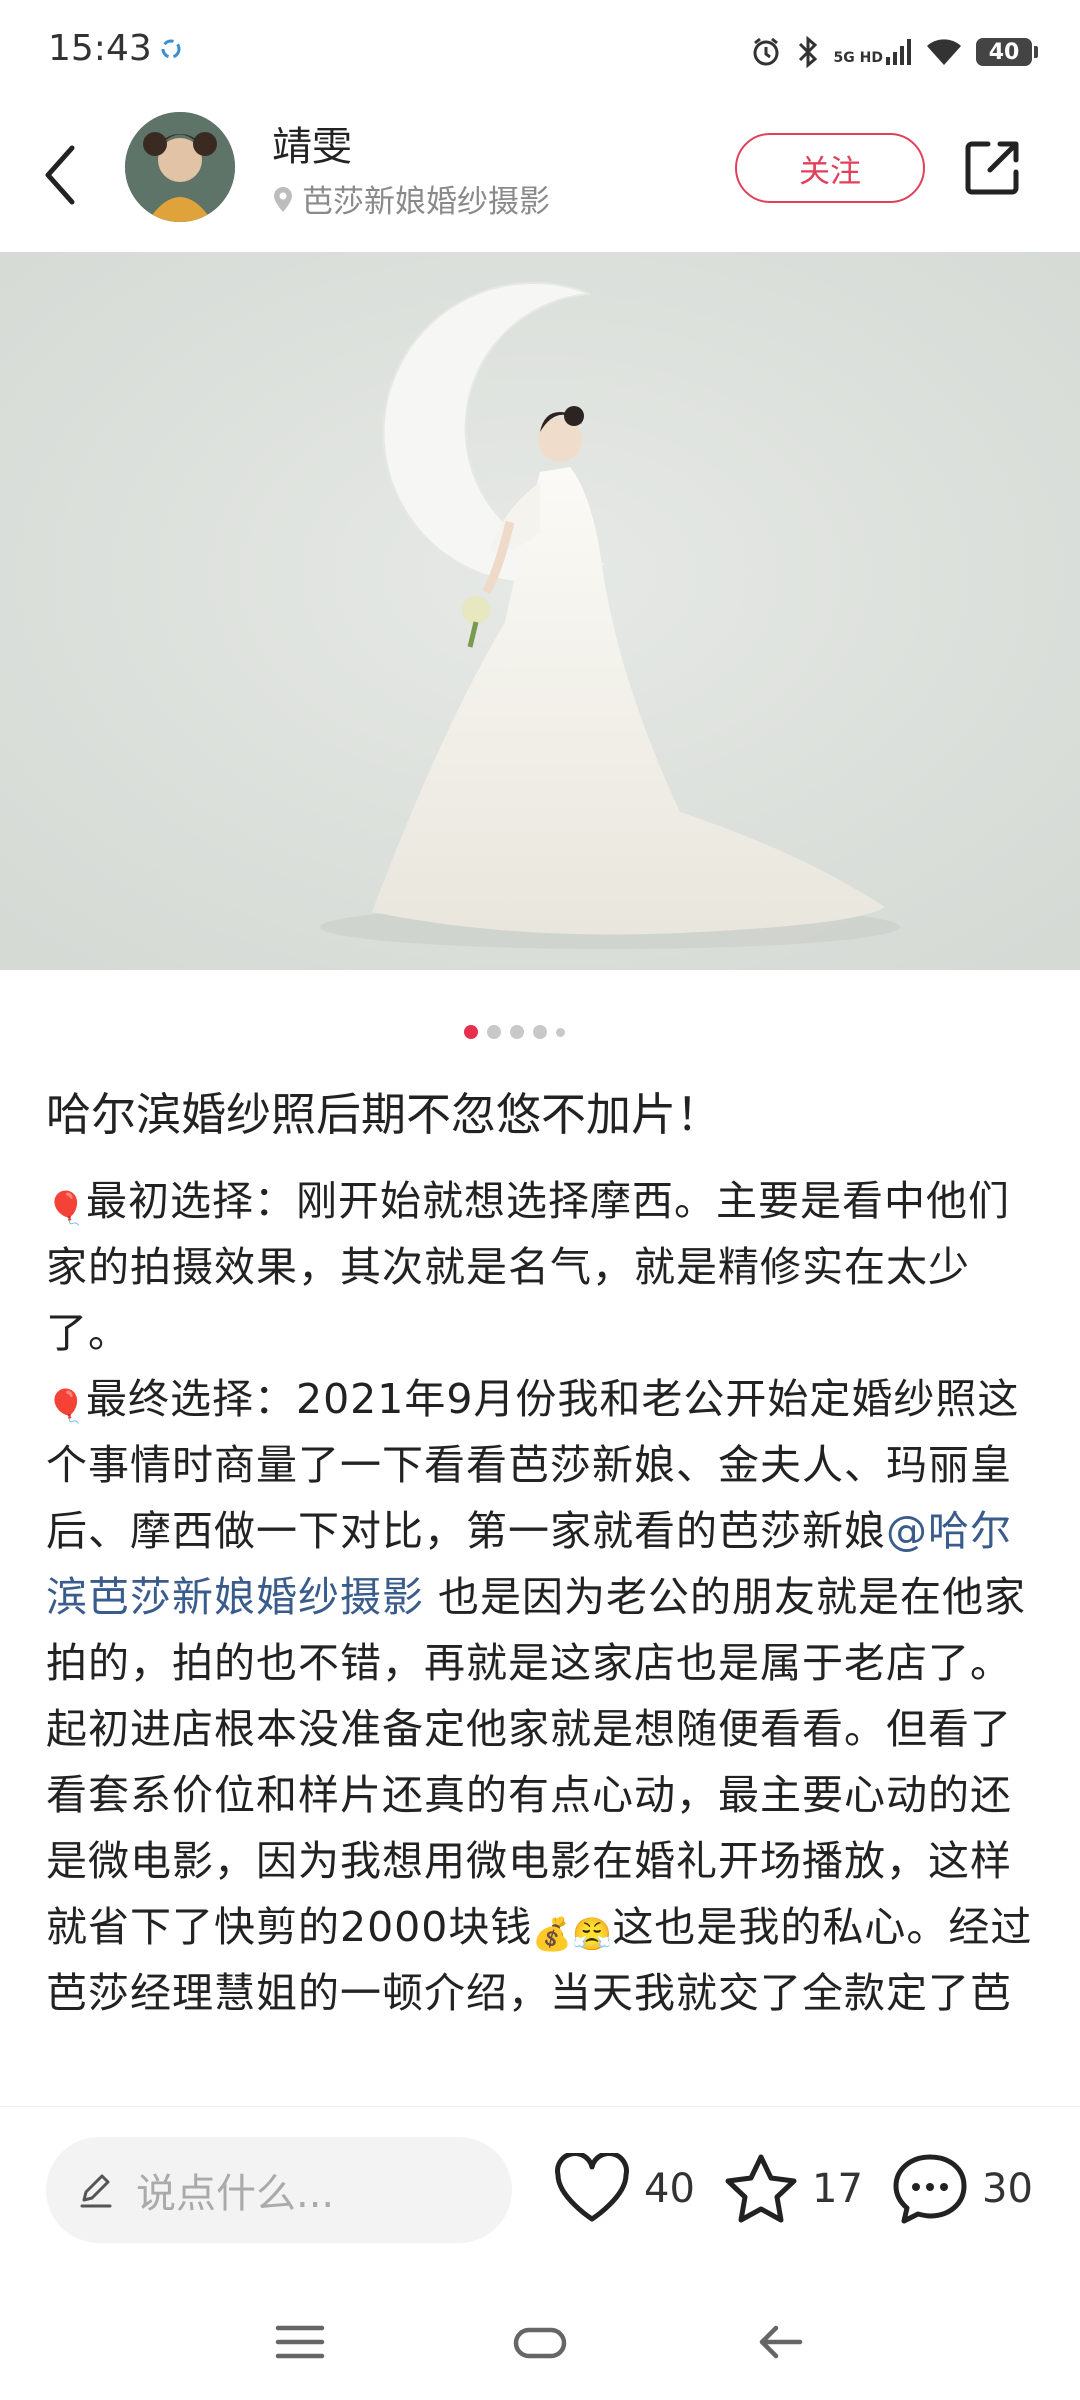  Describe the element at coordinates (180, 167) in the screenshot. I see `author-avatar` at that location.